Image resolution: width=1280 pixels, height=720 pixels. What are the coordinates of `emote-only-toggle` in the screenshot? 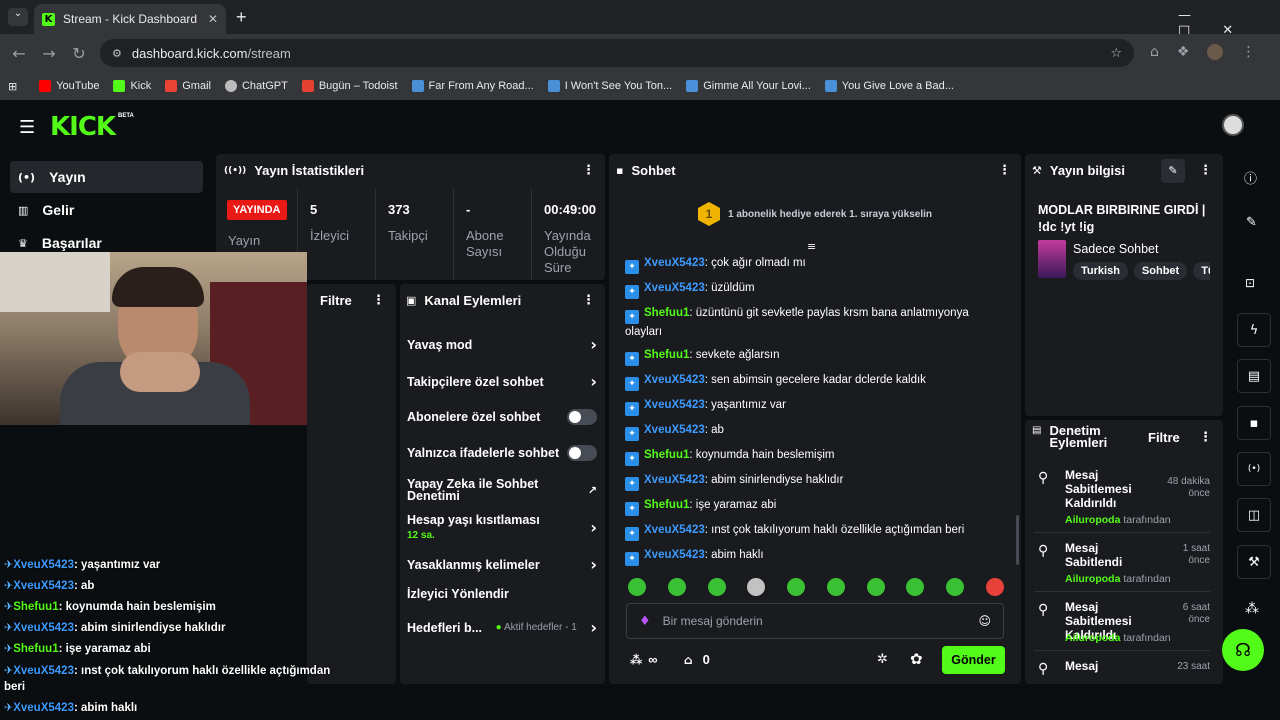 It's located at (582, 453).